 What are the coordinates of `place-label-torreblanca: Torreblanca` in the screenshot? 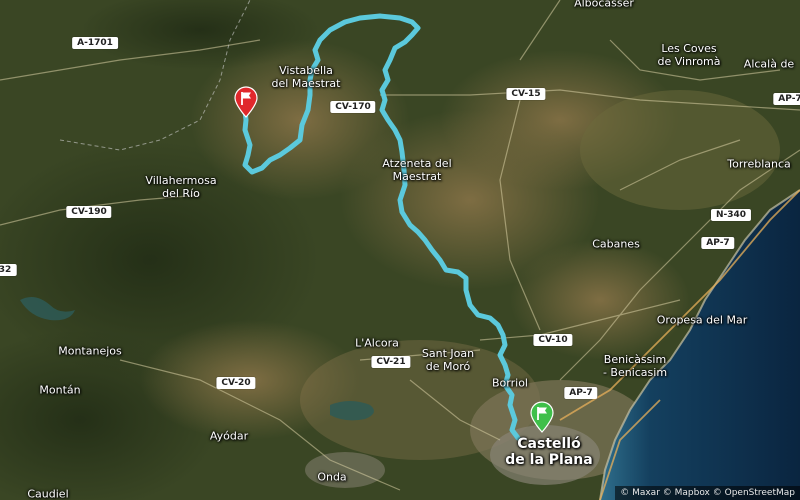 It's located at (759, 164).